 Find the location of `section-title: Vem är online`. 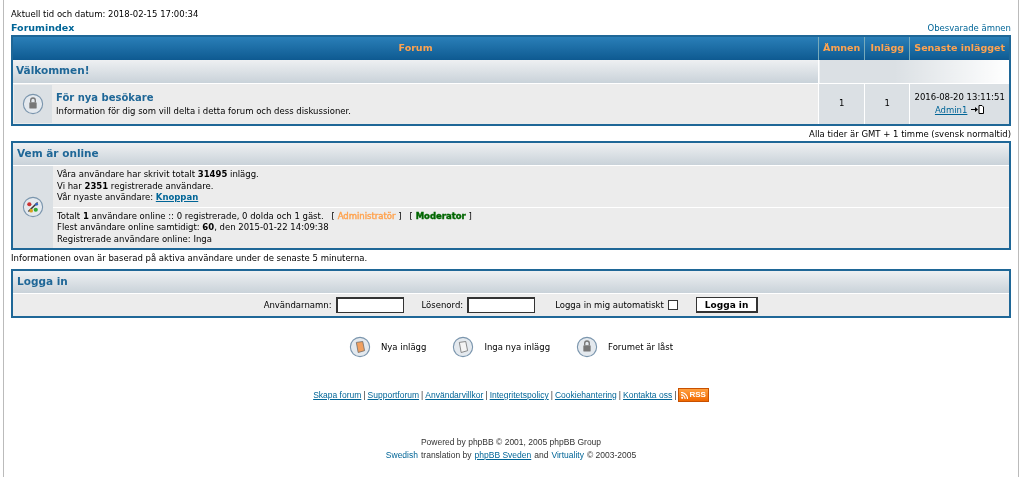

section-title: Vem är online is located at coordinates (58, 153).